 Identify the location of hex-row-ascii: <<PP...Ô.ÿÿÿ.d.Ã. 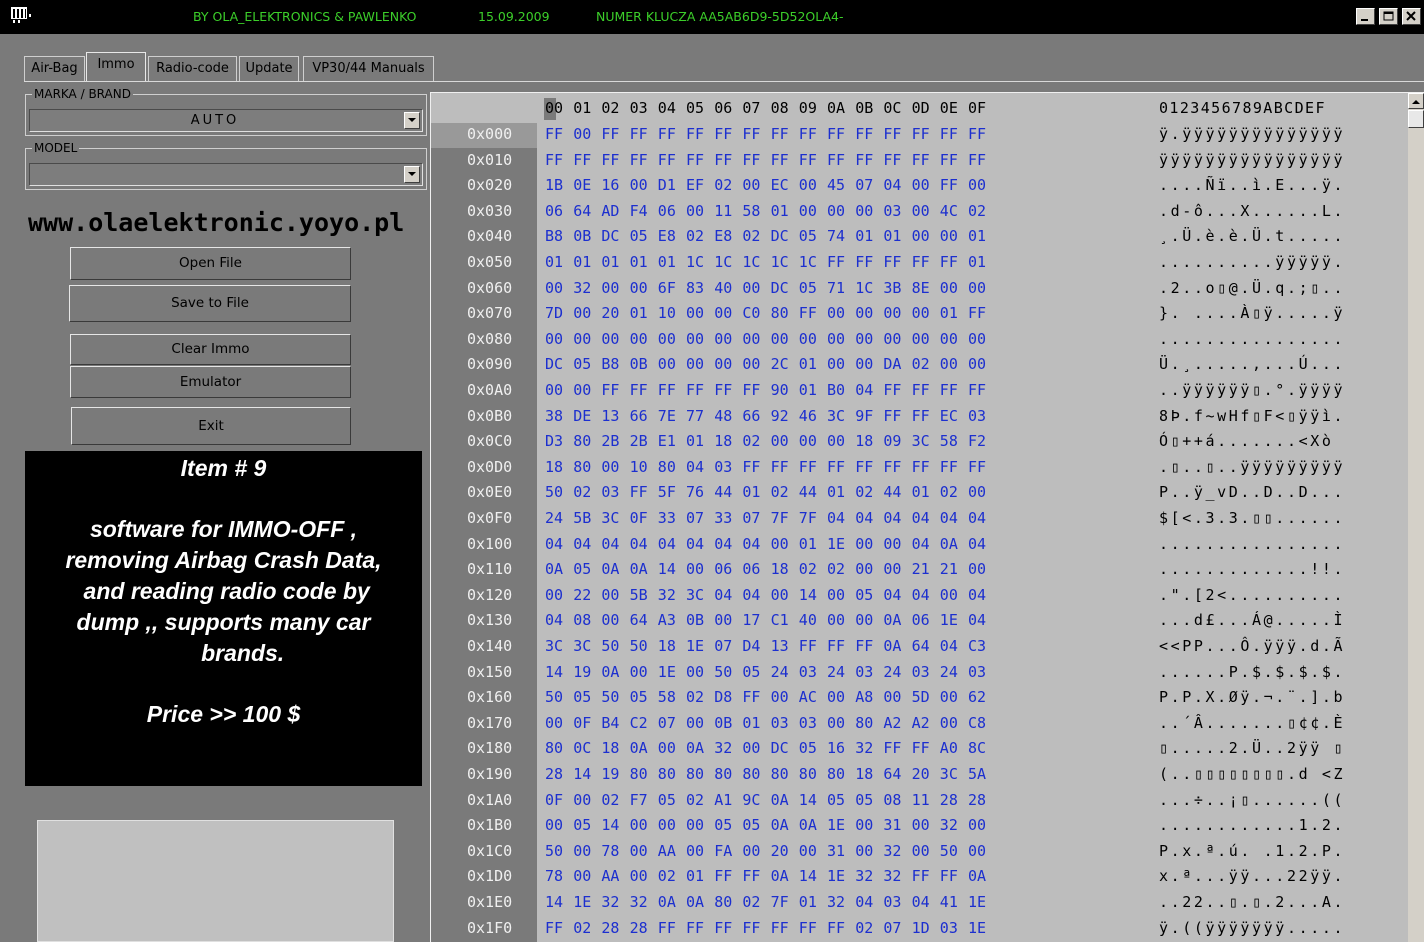
(1252, 646).